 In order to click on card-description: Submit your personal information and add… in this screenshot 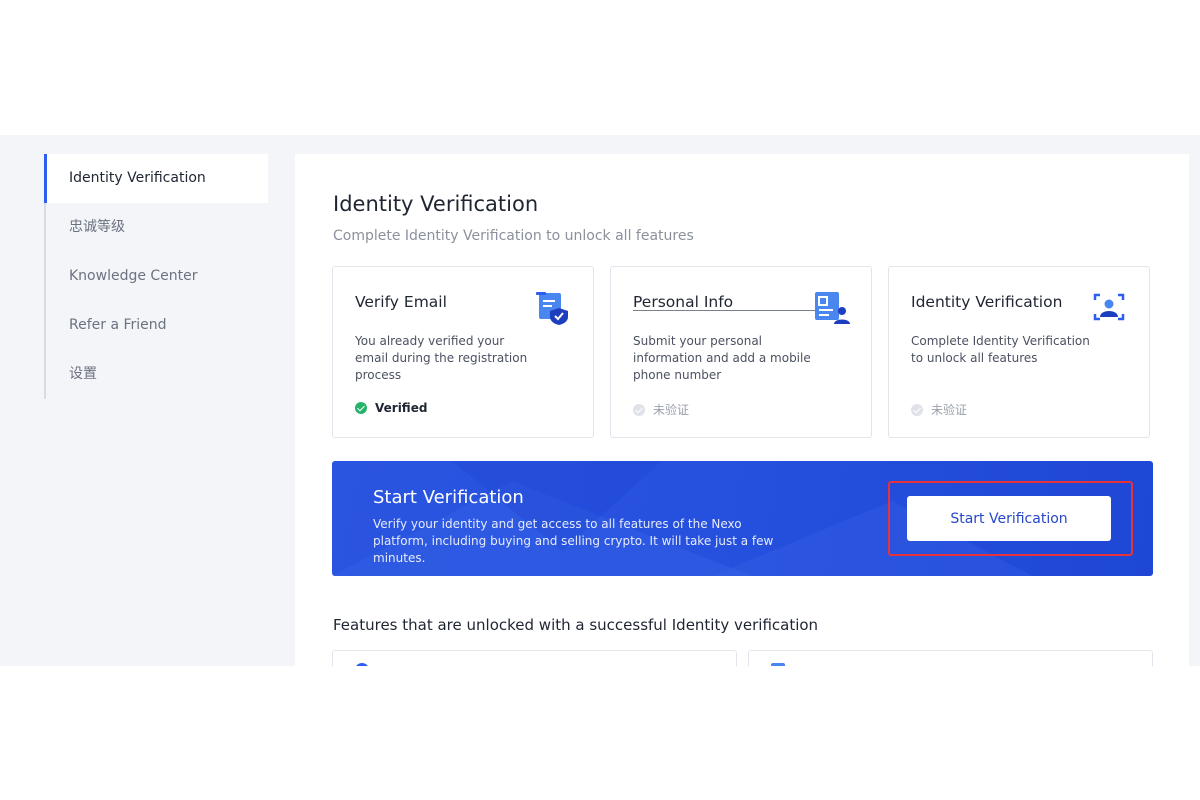, I will do `click(722, 358)`.